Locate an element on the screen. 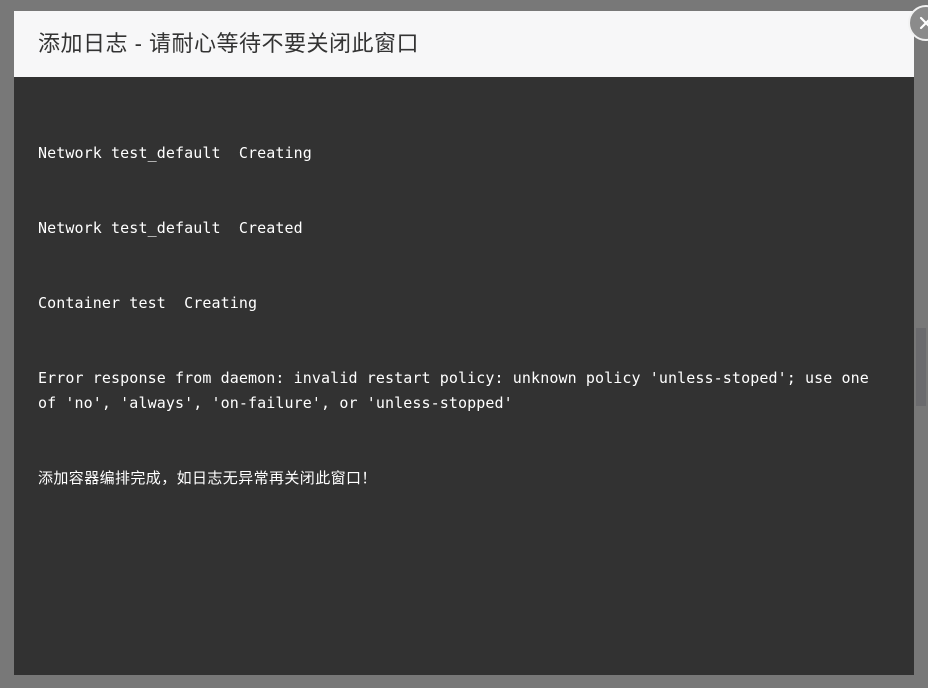 The image size is (928, 688). page-scrollbar-thumb is located at coordinates (921, 367).